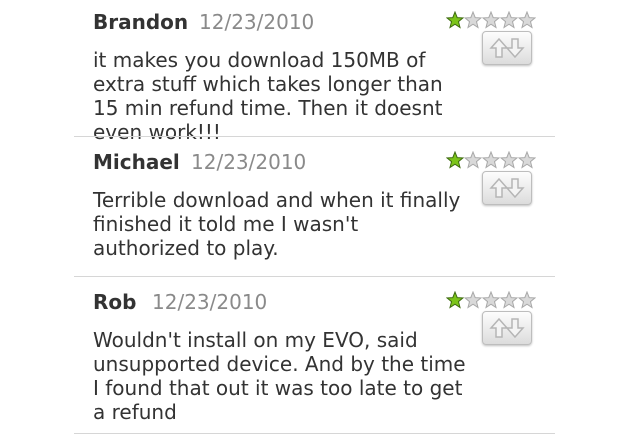 This screenshot has width=630, height=437. Describe the element at coordinates (141, 22) in the screenshot. I see `review-author: Brandon` at that location.